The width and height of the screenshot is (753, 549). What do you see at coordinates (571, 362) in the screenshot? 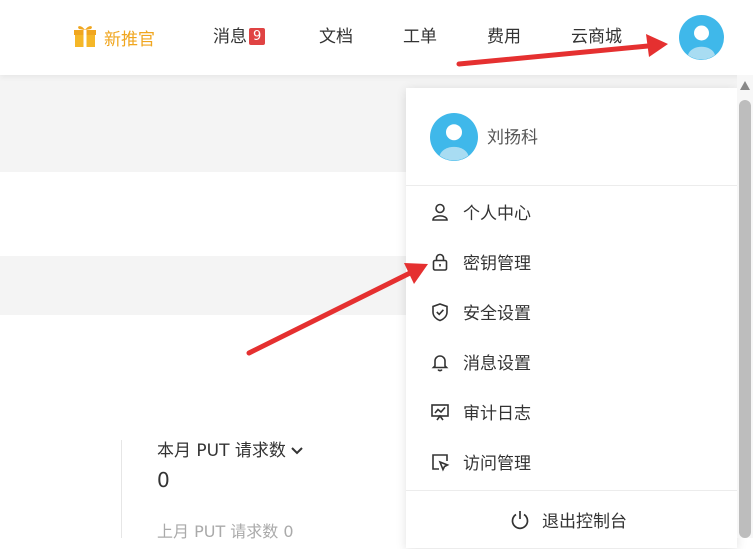
I see `menu-item-notifications: 消息设置` at bounding box center [571, 362].